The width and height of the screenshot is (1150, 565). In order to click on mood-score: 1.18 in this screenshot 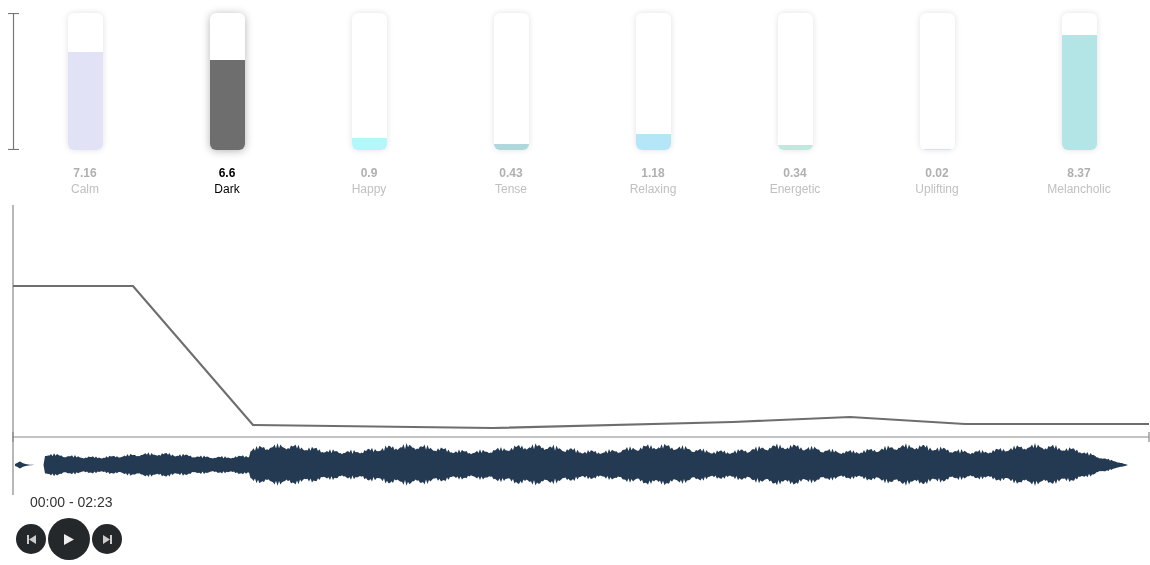, I will do `click(653, 173)`.